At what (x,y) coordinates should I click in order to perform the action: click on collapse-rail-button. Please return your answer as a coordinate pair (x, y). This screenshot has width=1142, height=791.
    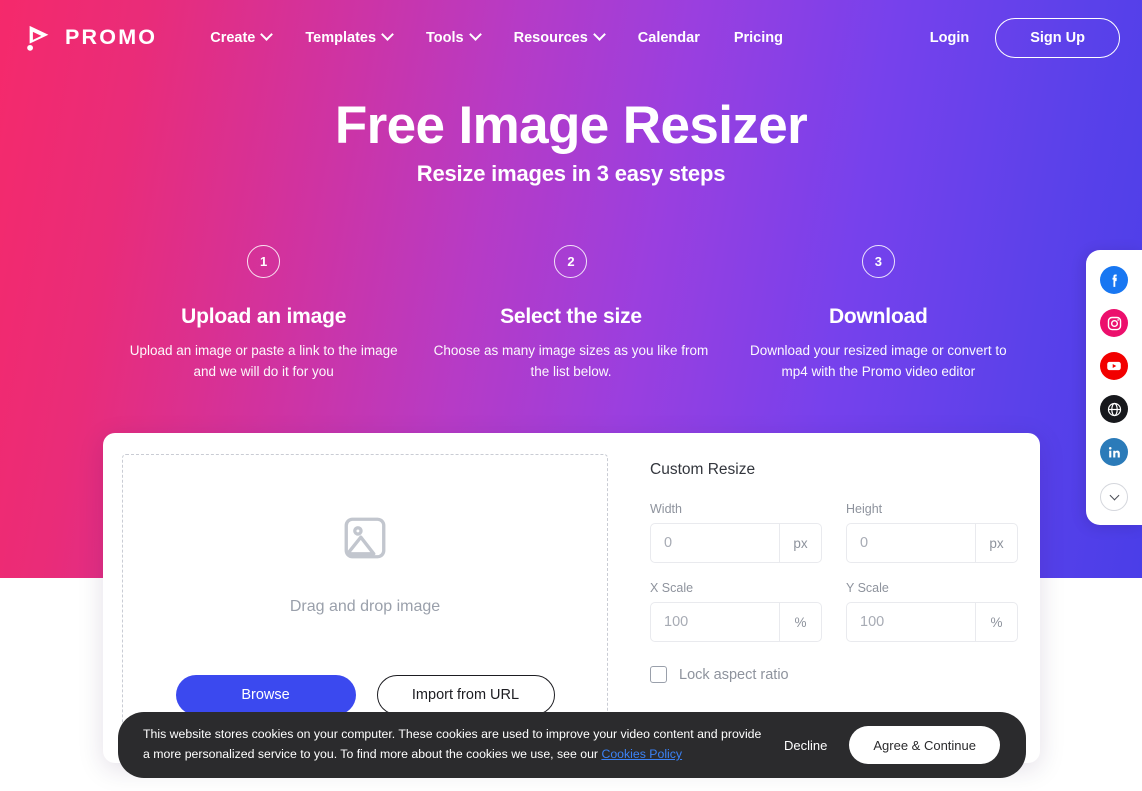
    Looking at the image, I should click on (1114, 497).